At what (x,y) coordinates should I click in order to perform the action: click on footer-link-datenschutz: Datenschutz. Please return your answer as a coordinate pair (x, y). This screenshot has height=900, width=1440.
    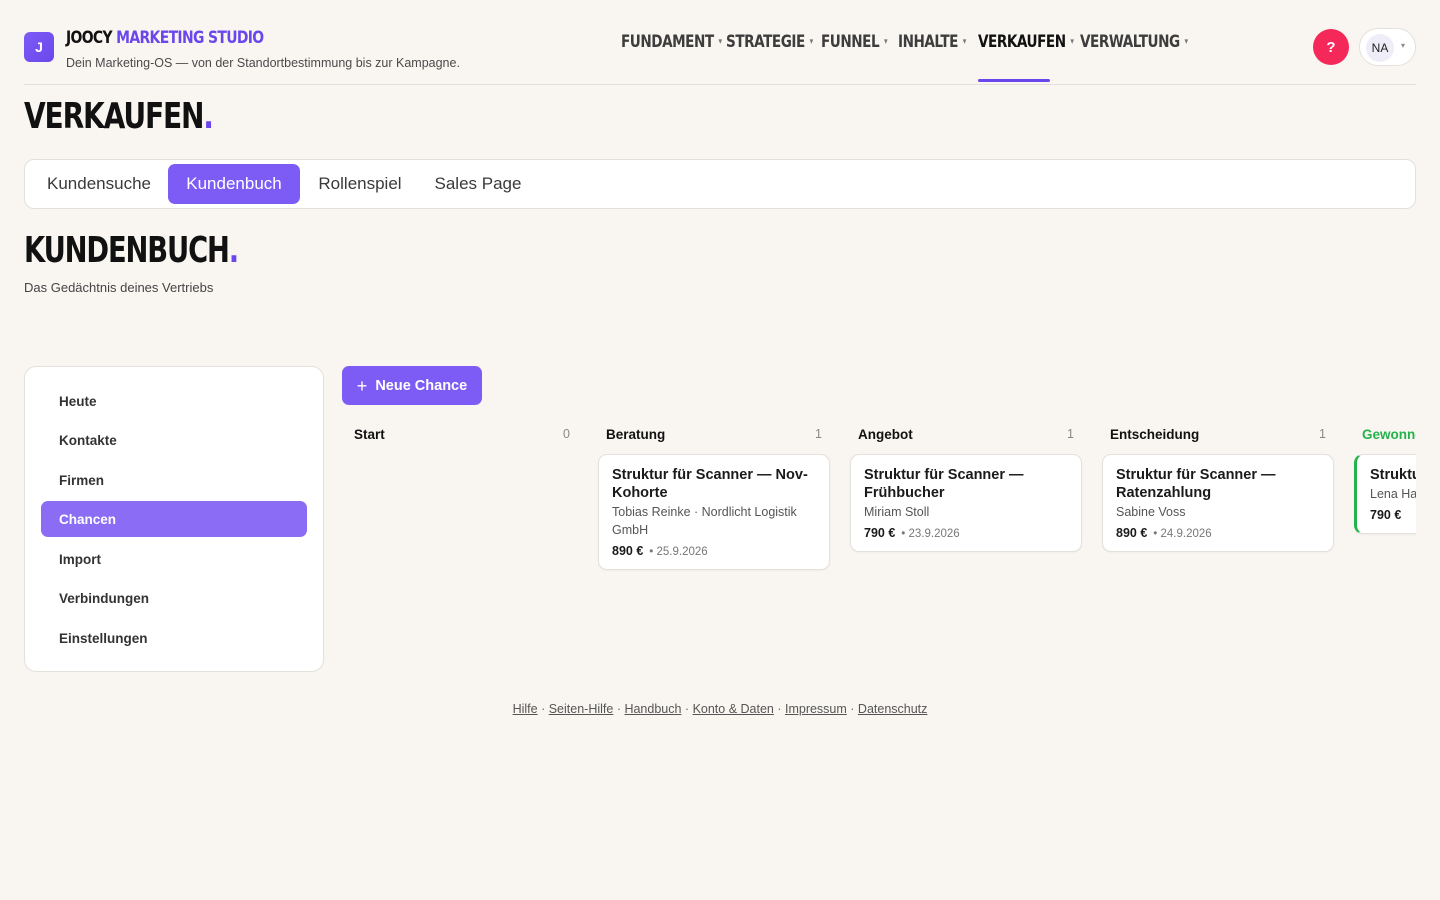
    Looking at the image, I should click on (892, 709).